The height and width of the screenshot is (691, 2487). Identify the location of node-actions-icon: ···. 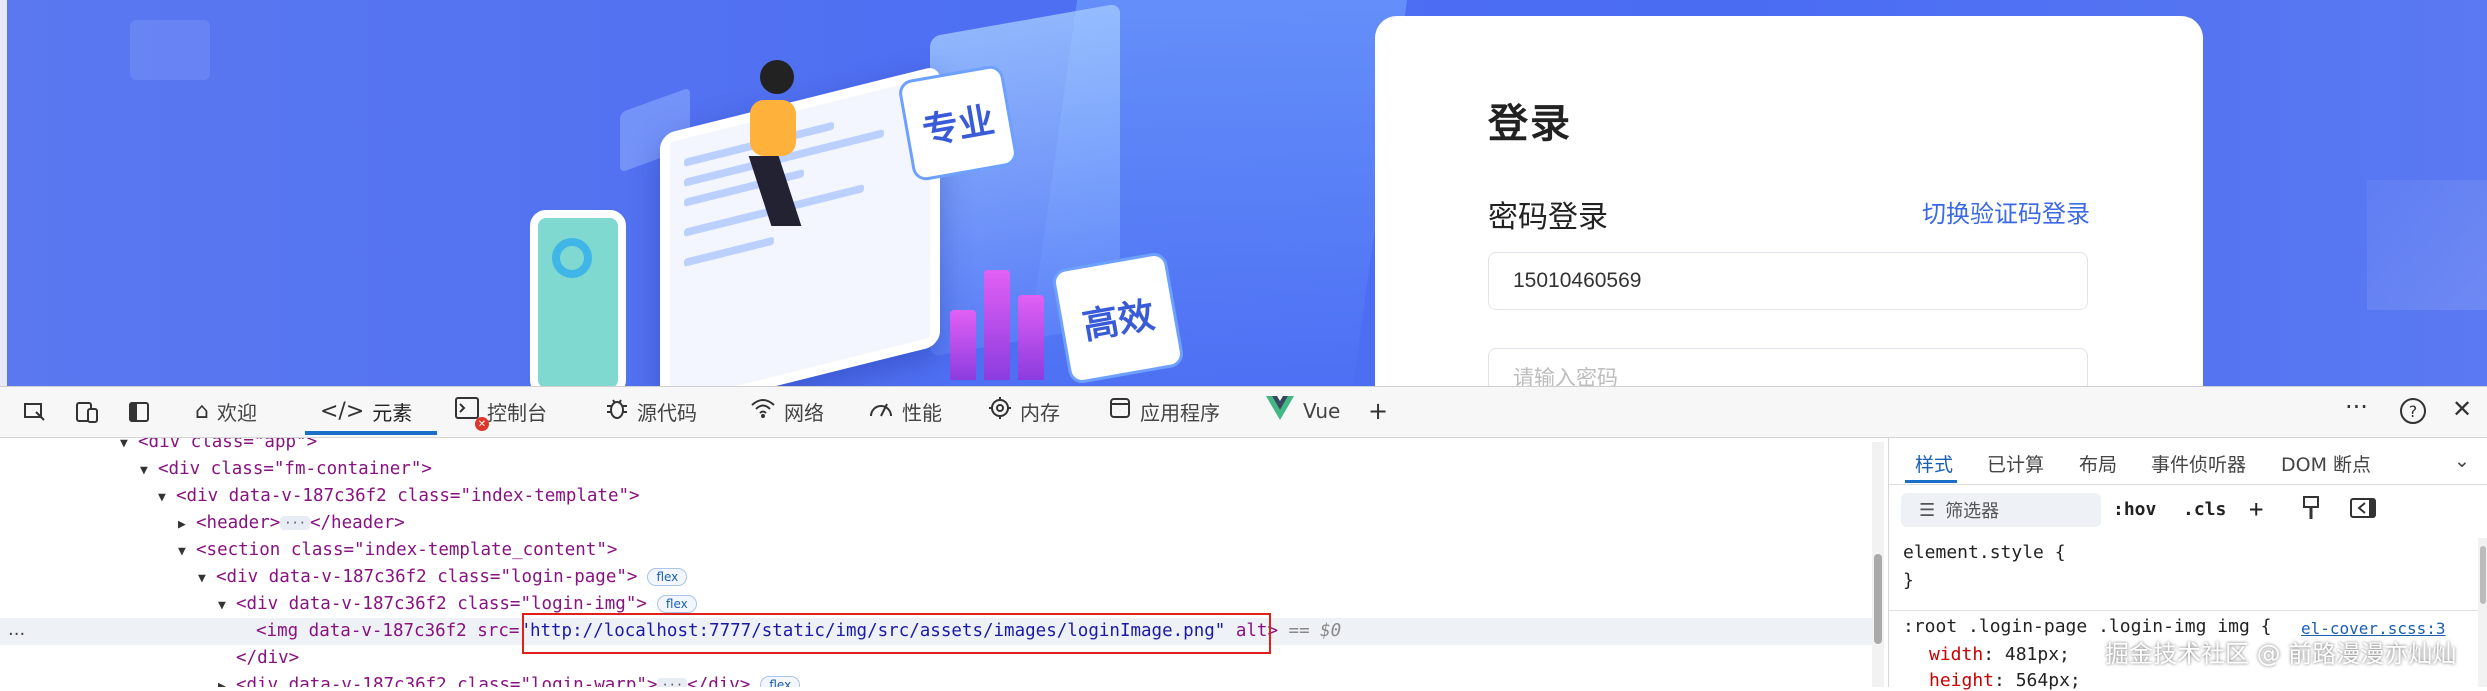
(16, 634).